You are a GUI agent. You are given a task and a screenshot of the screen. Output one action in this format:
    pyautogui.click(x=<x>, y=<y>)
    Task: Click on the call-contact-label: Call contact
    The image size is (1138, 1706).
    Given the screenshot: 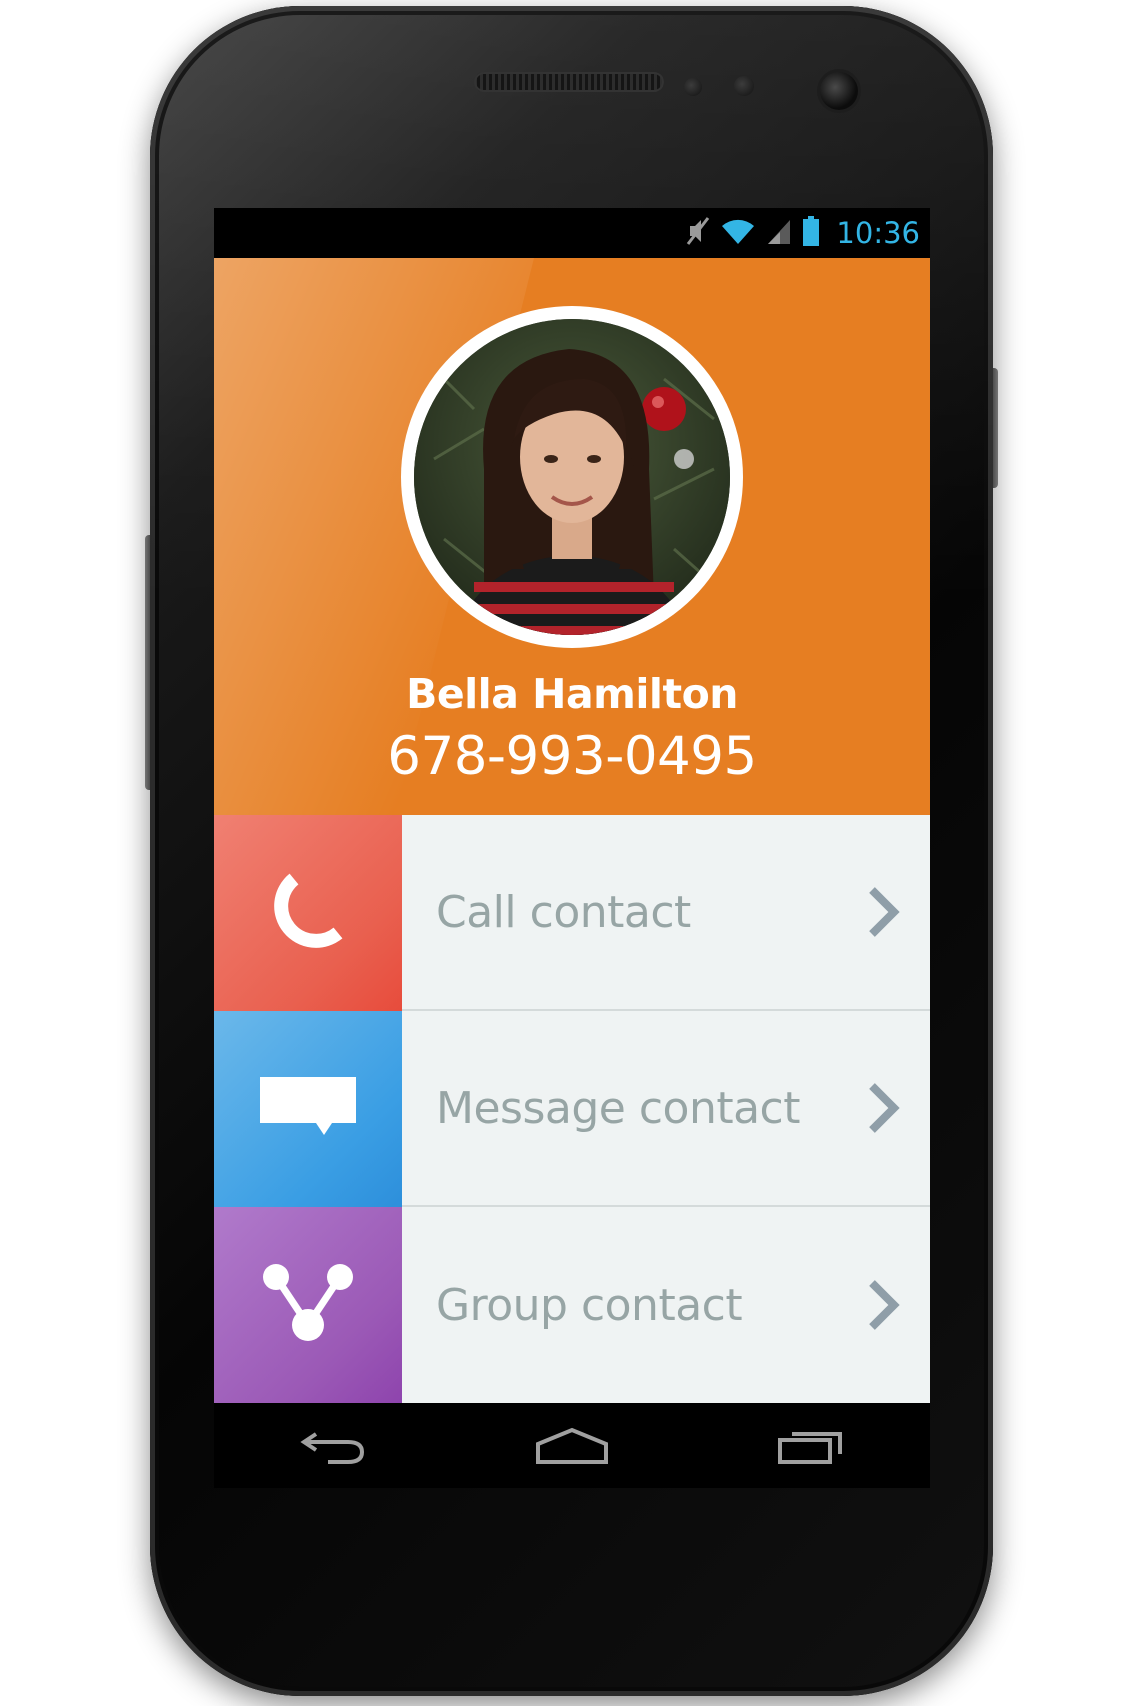 What is the action you would take?
    pyautogui.click(x=563, y=912)
    